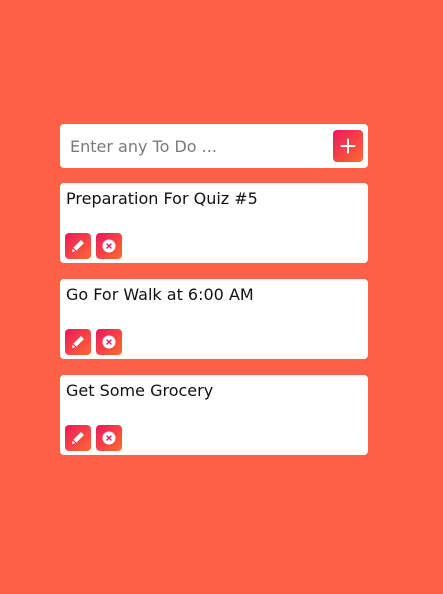  What do you see at coordinates (160, 294) in the screenshot?
I see `todo-text: Go For Walk at 6:00 AM` at bounding box center [160, 294].